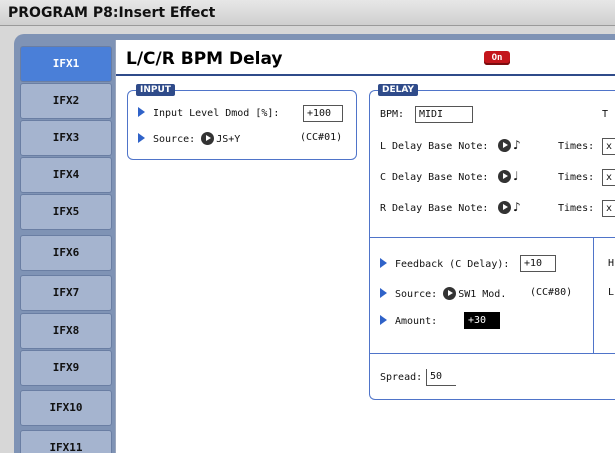 The image size is (615, 453). What do you see at coordinates (452, 264) in the screenshot?
I see `feedback-label: Feedback (C Delay):` at bounding box center [452, 264].